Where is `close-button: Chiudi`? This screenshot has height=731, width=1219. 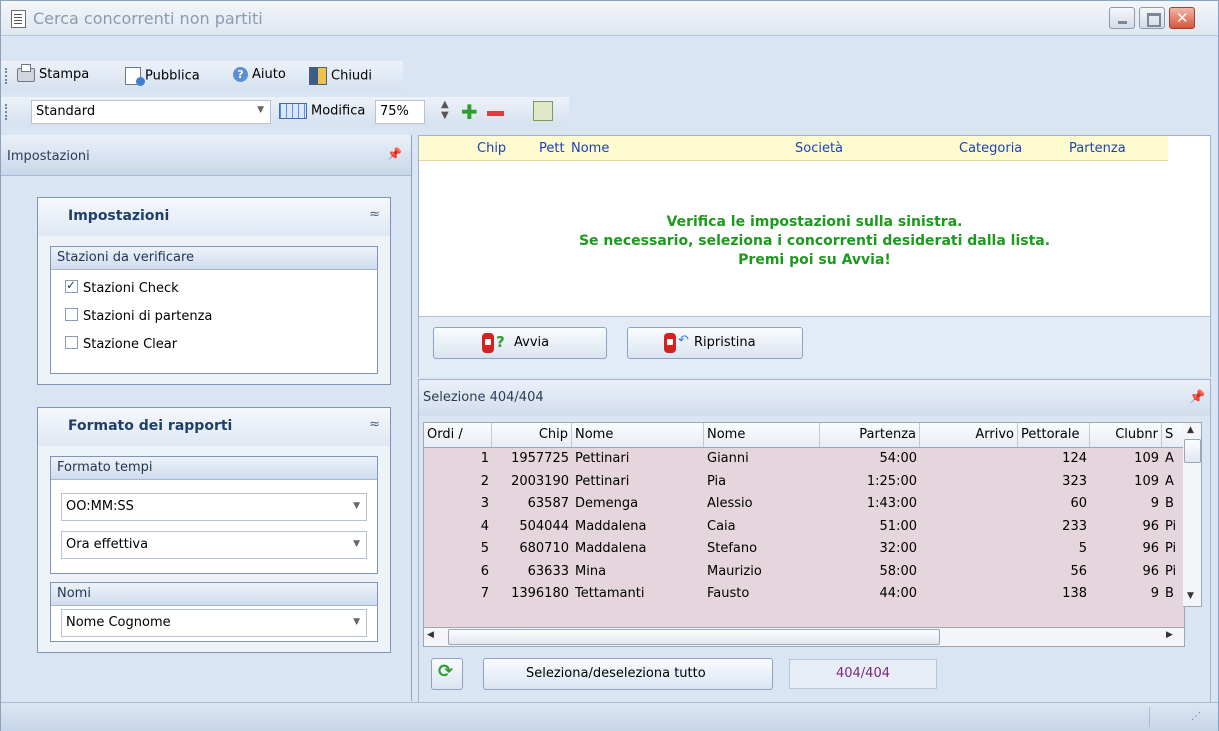
close-button: Chiudi is located at coordinates (340, 76).